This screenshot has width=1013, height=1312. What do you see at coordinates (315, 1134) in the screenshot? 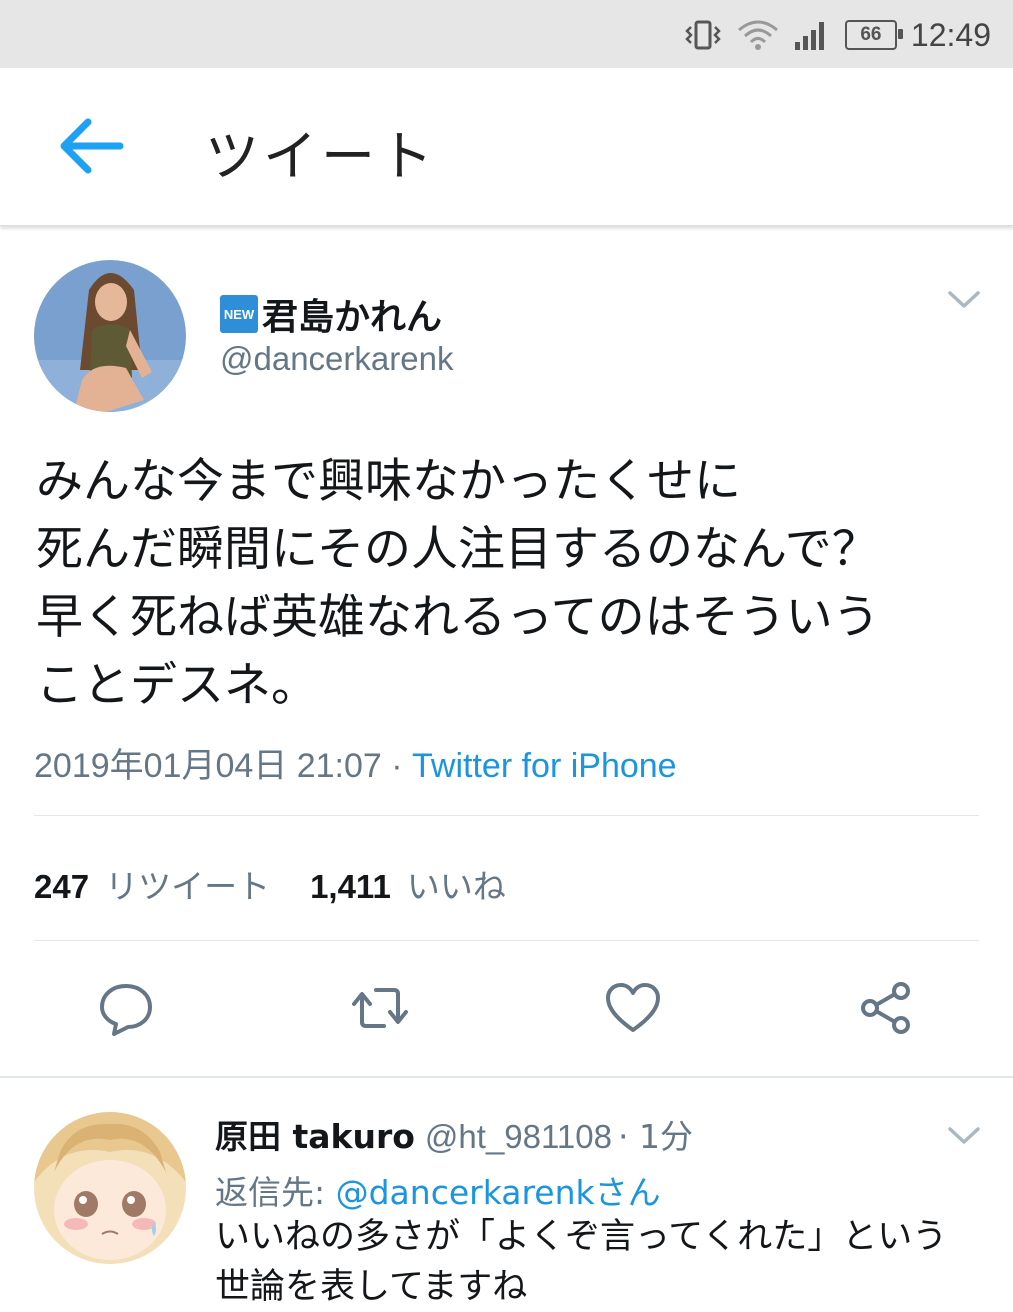
I see `reply-display-name: 原田 takuro` at bounding box center [315, 1134].